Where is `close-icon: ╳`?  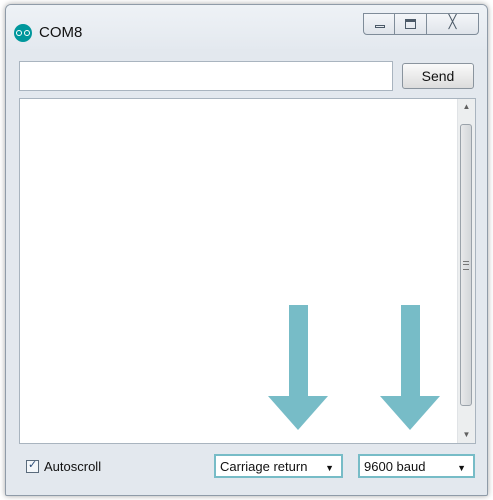 close-icon: ╳ is located at coordinates (452, 22).